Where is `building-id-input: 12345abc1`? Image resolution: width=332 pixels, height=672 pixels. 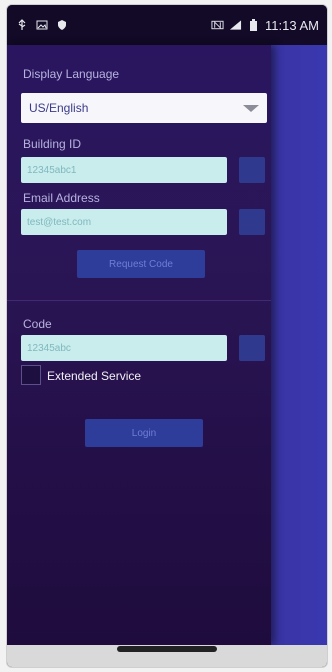
building-id-input: 12345abc1 is located at coordinates (124, 170).